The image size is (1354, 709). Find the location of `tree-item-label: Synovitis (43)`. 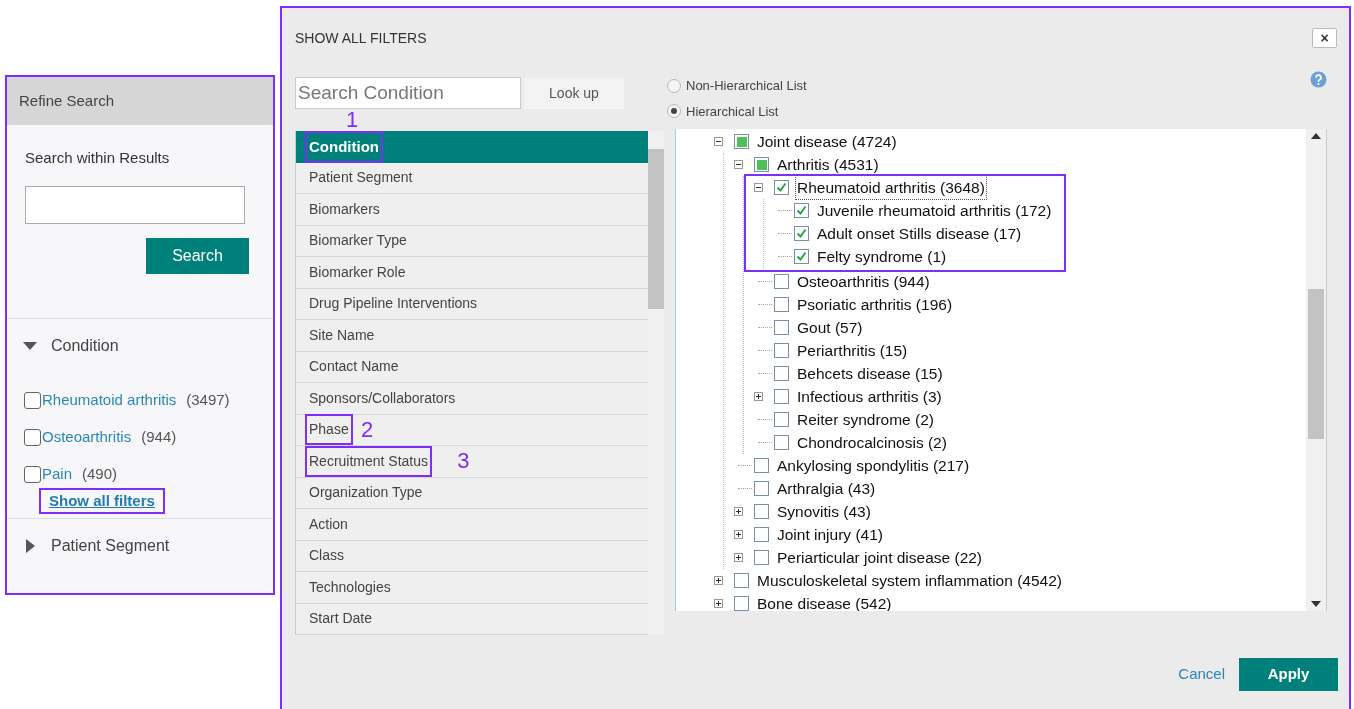

tree-item-label: Synovitis (43) is located at coordinates (824, 511).